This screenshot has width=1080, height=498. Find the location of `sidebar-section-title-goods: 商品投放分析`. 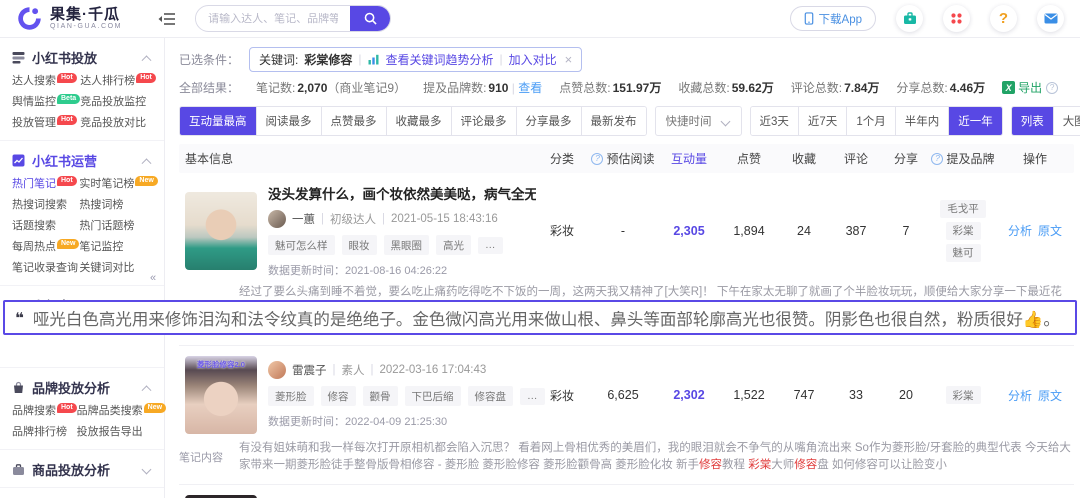

sidebar-section-title-goods: 商品投放分析 is located at coordinates (82, 469).